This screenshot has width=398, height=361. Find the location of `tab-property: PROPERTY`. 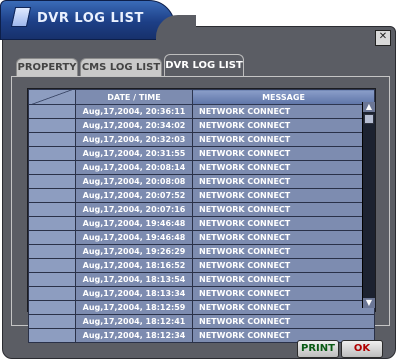

tab-property: PROPERTY is located at coordinates (47, 67).